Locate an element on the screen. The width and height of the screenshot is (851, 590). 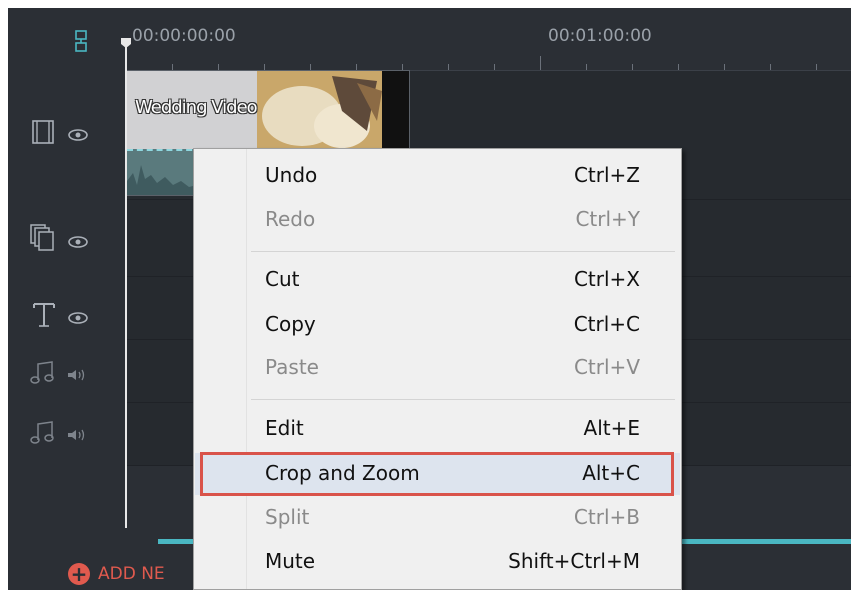
menu-item-paste: Paste Ctrl+V is located at coordinates (437, 368).